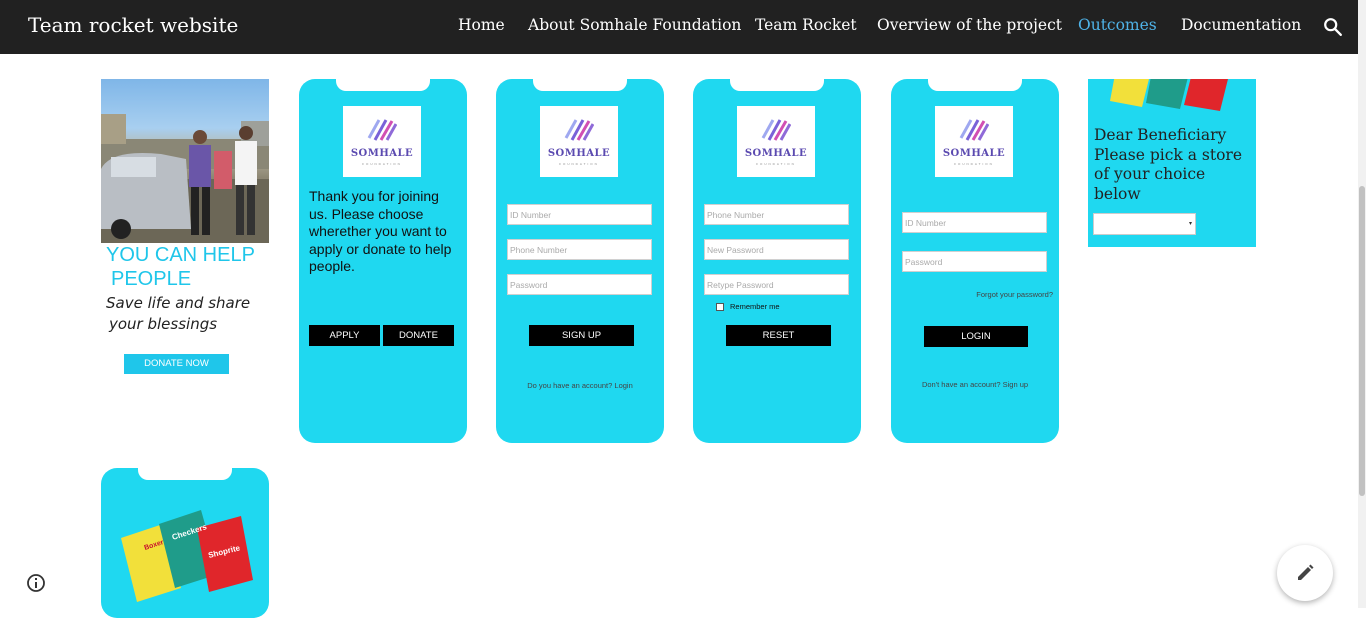  Describe the element at coordinates (581, 335) in the screenshot. I see `sign-up-button: SIGN UP` at that location.